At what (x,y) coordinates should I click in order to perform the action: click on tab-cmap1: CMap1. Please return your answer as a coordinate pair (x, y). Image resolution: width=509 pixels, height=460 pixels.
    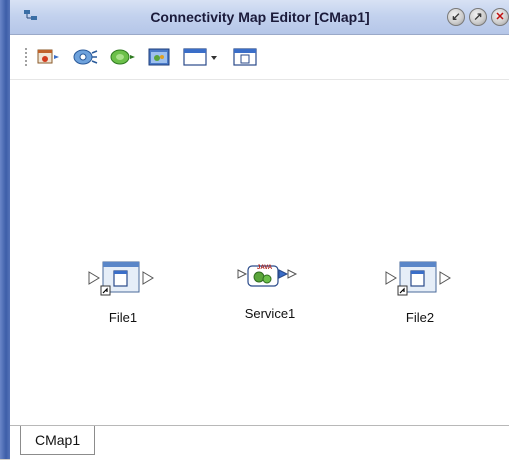
    Looking at the image, I should click on (58, 440).